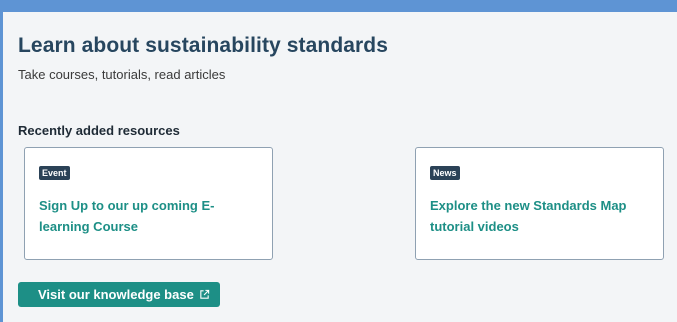  Describe the element at coordinates (122, 74) in the screenshot. I see `page-subtitle: Take courses, tutorials, read articles` at that location.